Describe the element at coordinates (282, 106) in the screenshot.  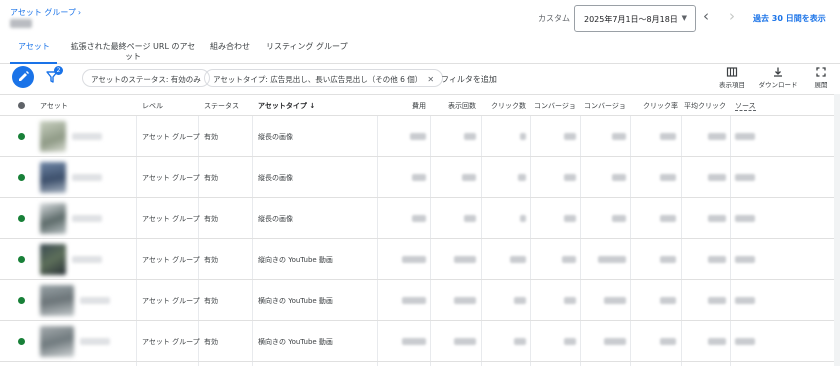
I see `col-asset-type-label: アセットタイプ` at that location.